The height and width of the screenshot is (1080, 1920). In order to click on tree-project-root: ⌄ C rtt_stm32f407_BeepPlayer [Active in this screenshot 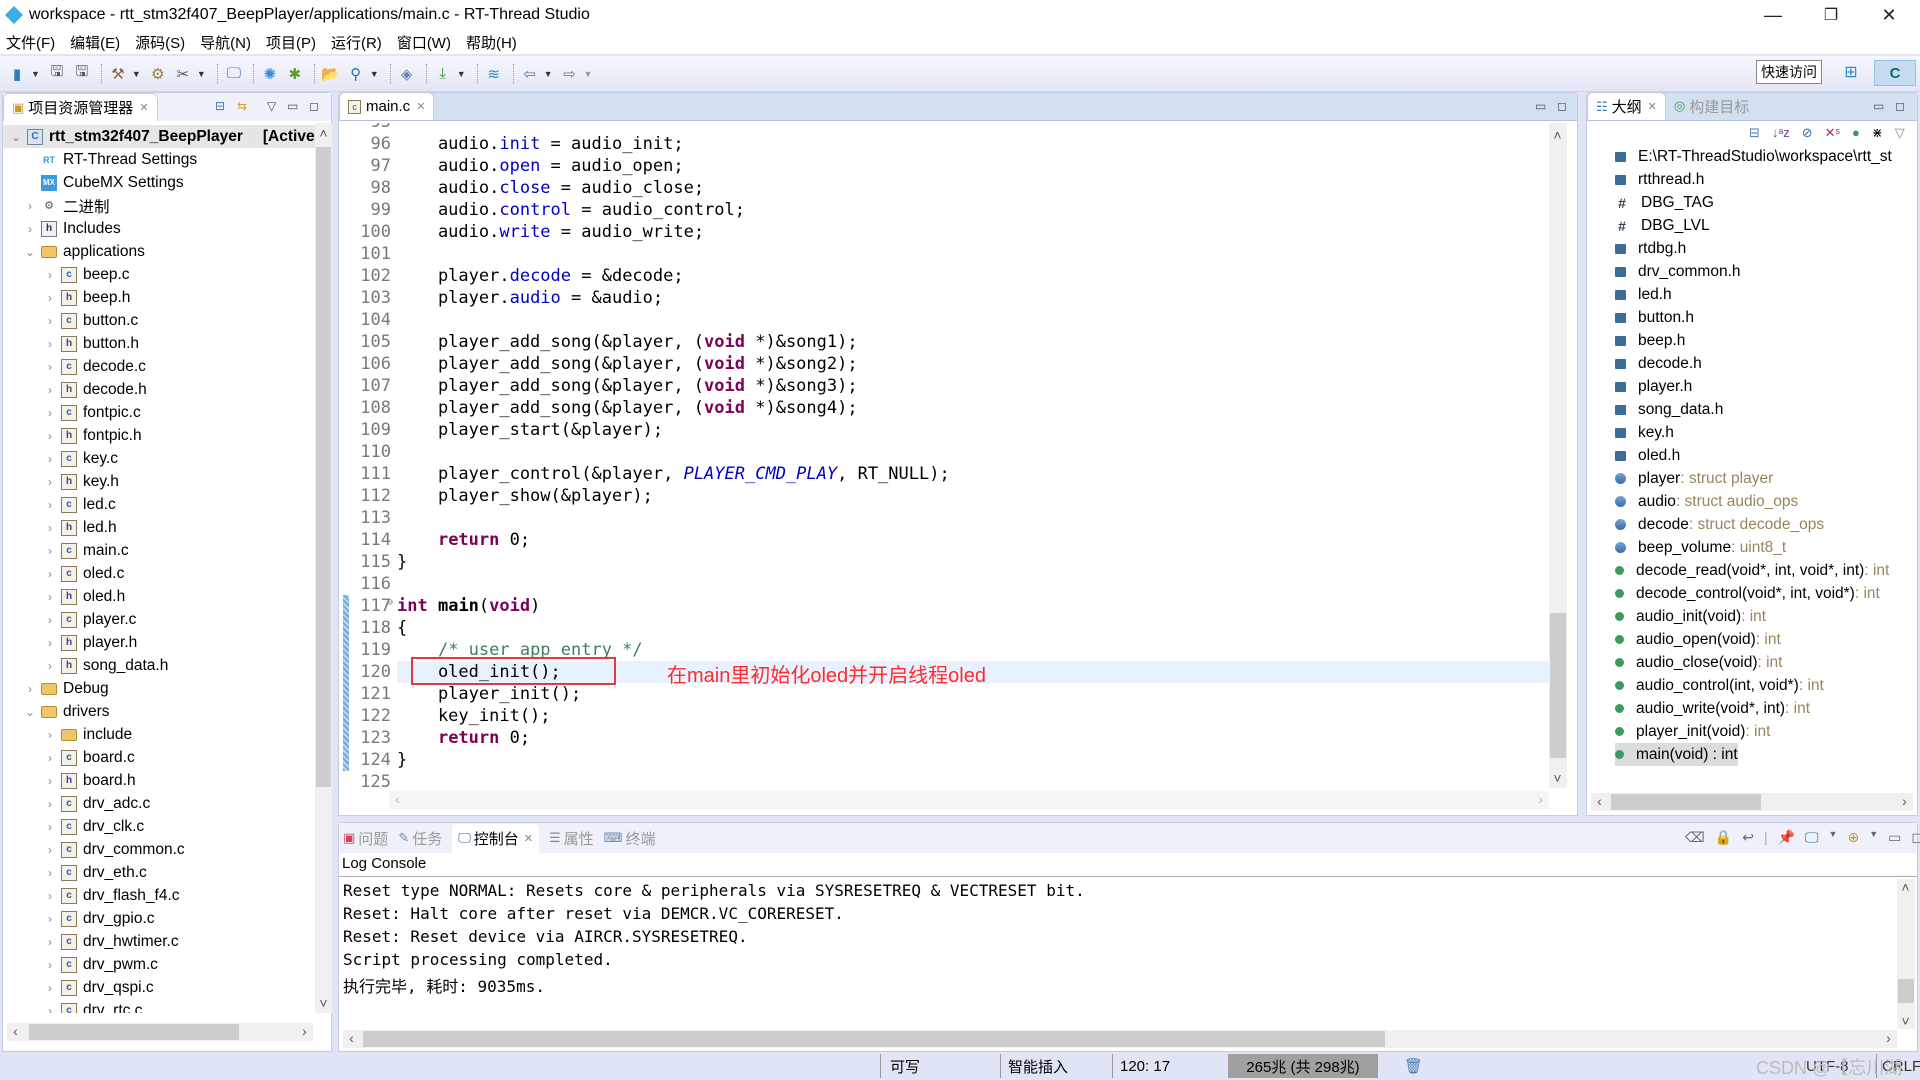, I will do `click(159, 136)`.